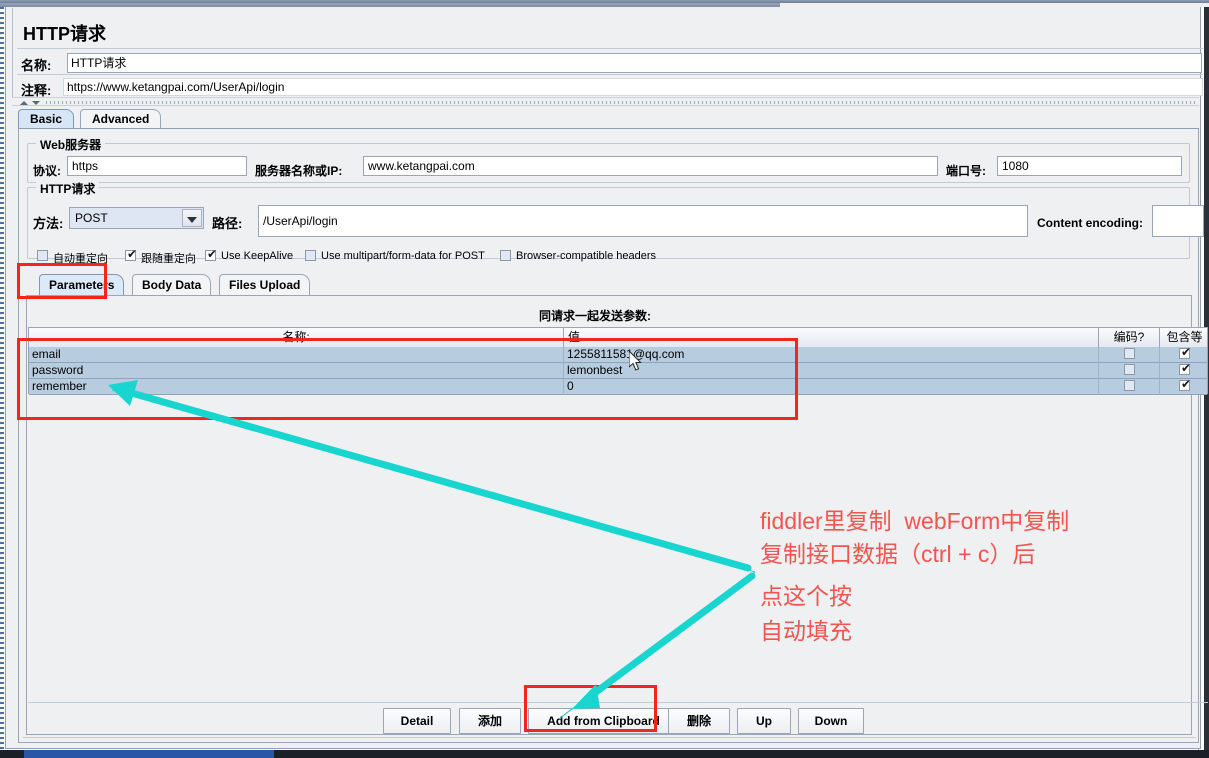 The width and height of the screenshot is (1209, 758). Describe the element at coordinates (650, 166) in the screenshot. I see `server-input: www.ketangpai.com` at that location.